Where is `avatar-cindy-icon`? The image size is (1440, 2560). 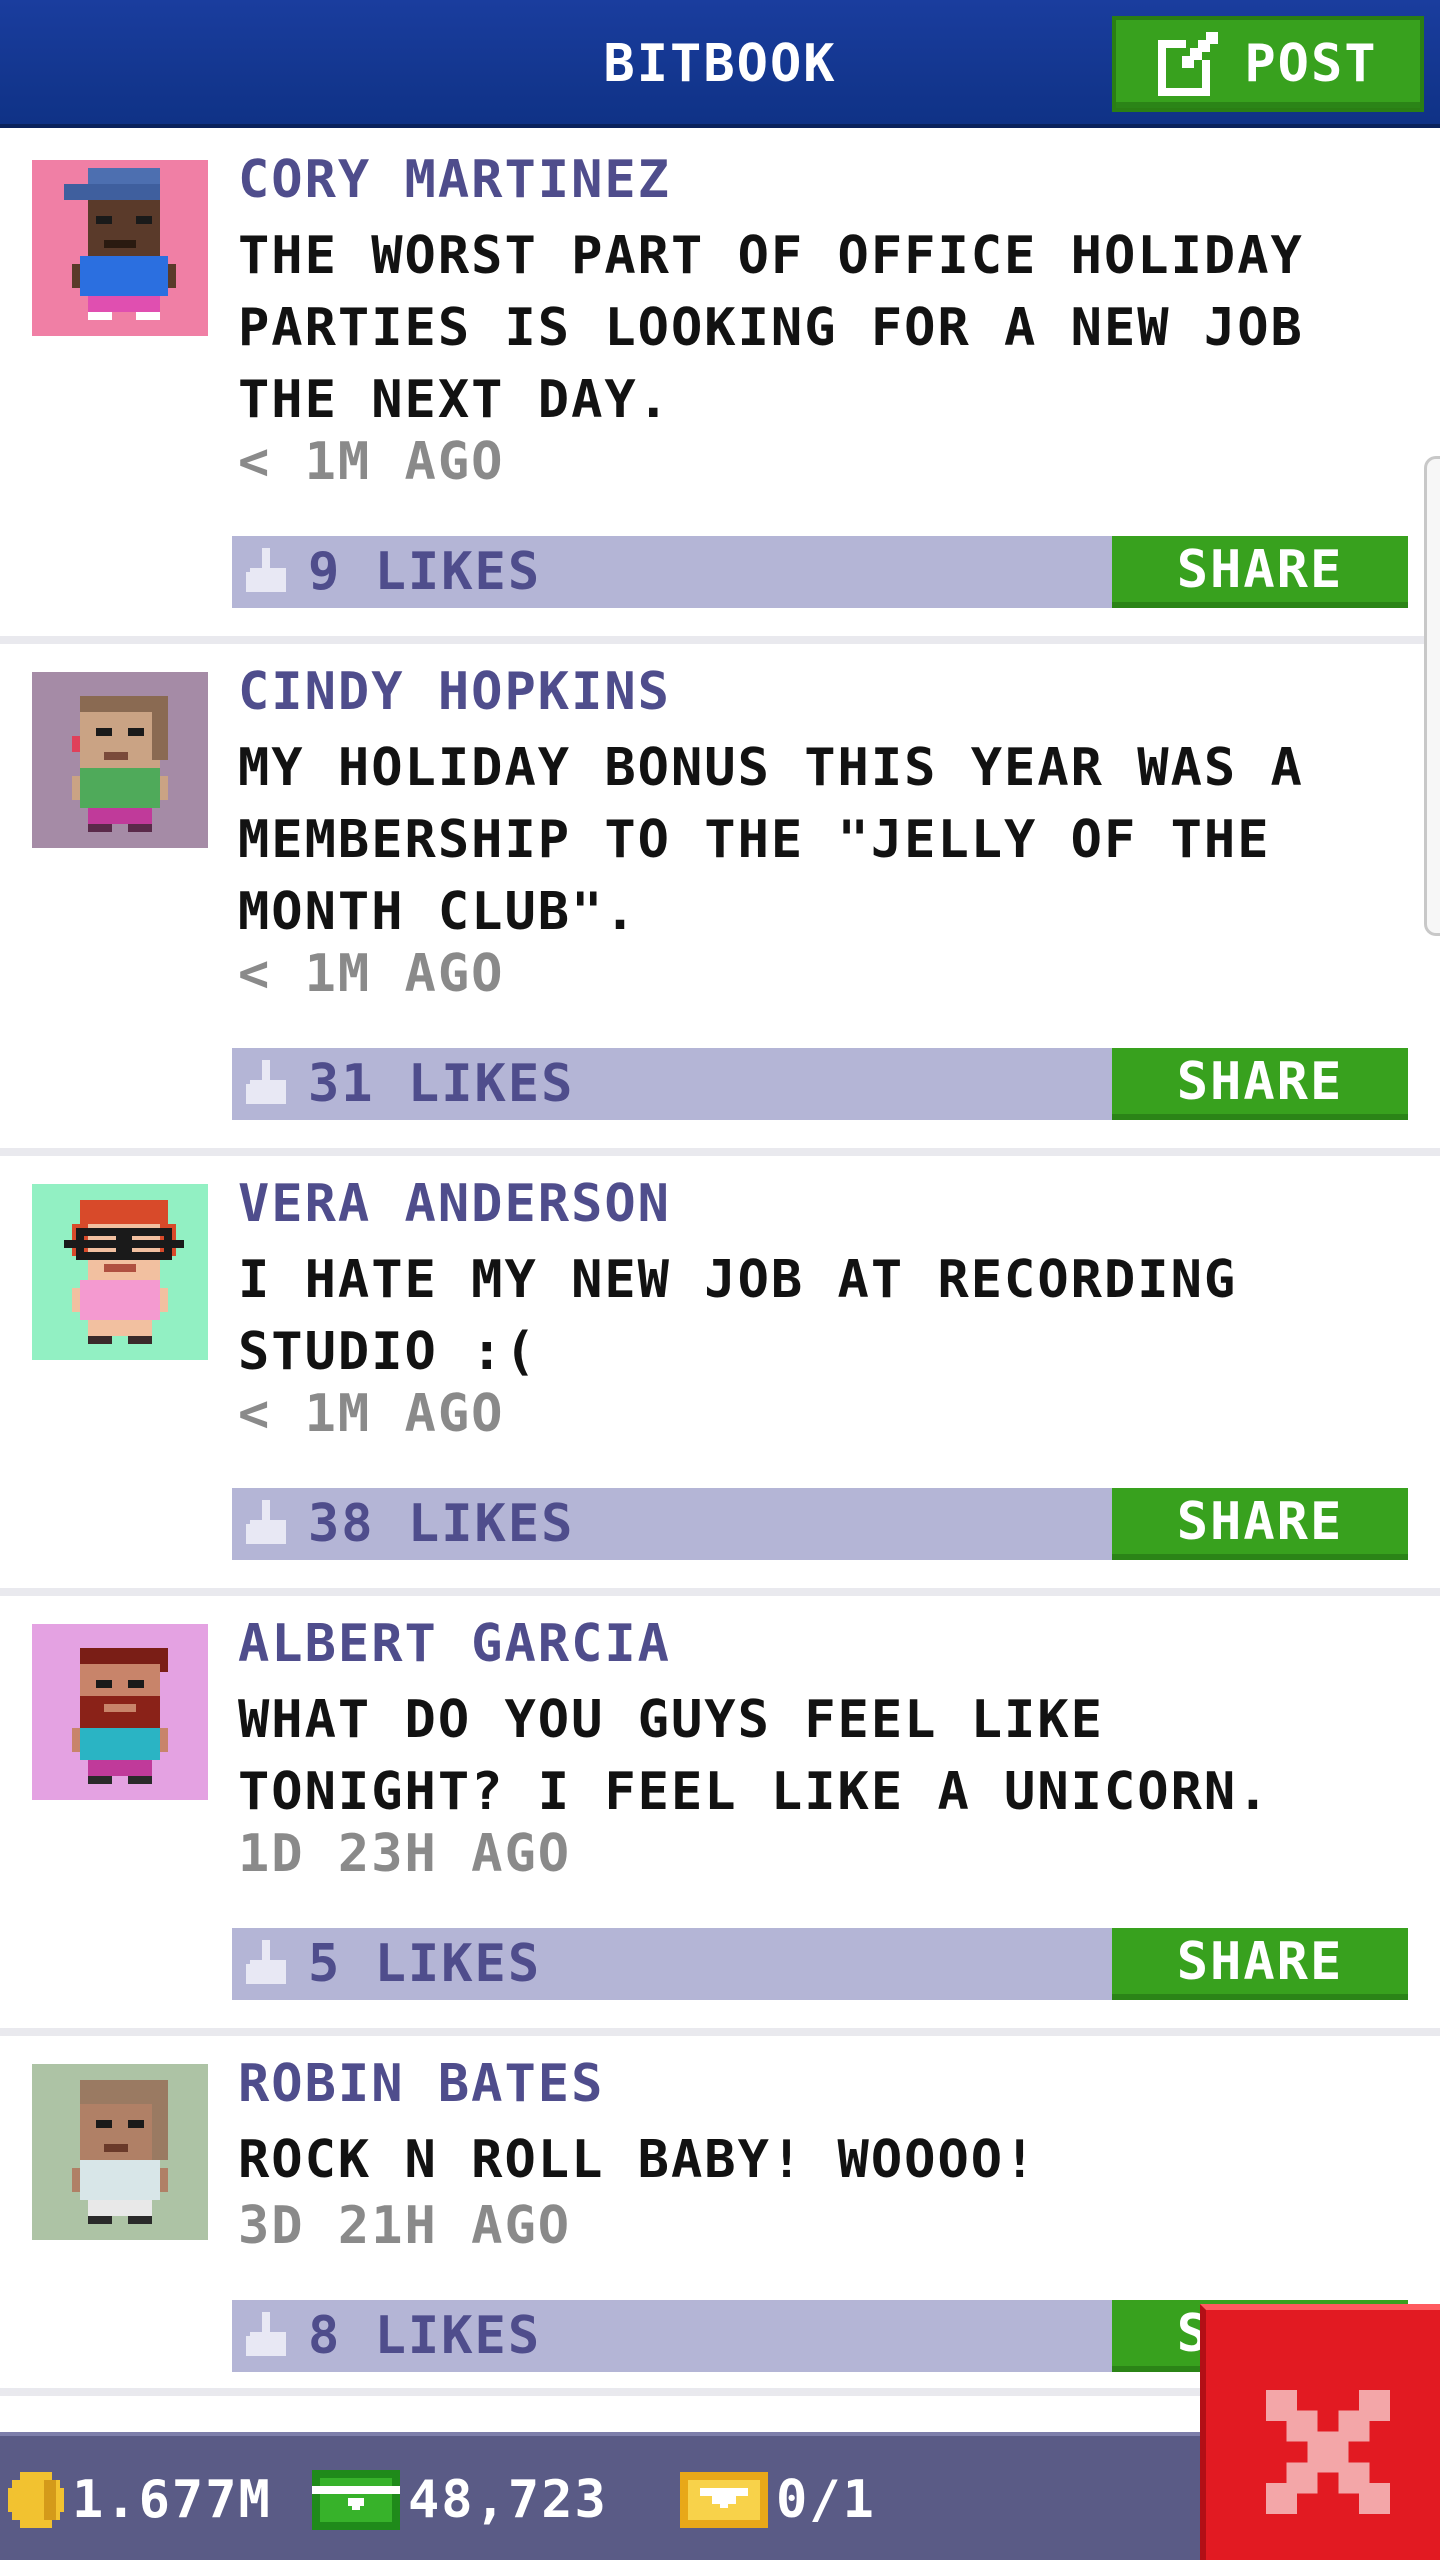 avatar-cindy-icon is located at coordinates (120, 760).